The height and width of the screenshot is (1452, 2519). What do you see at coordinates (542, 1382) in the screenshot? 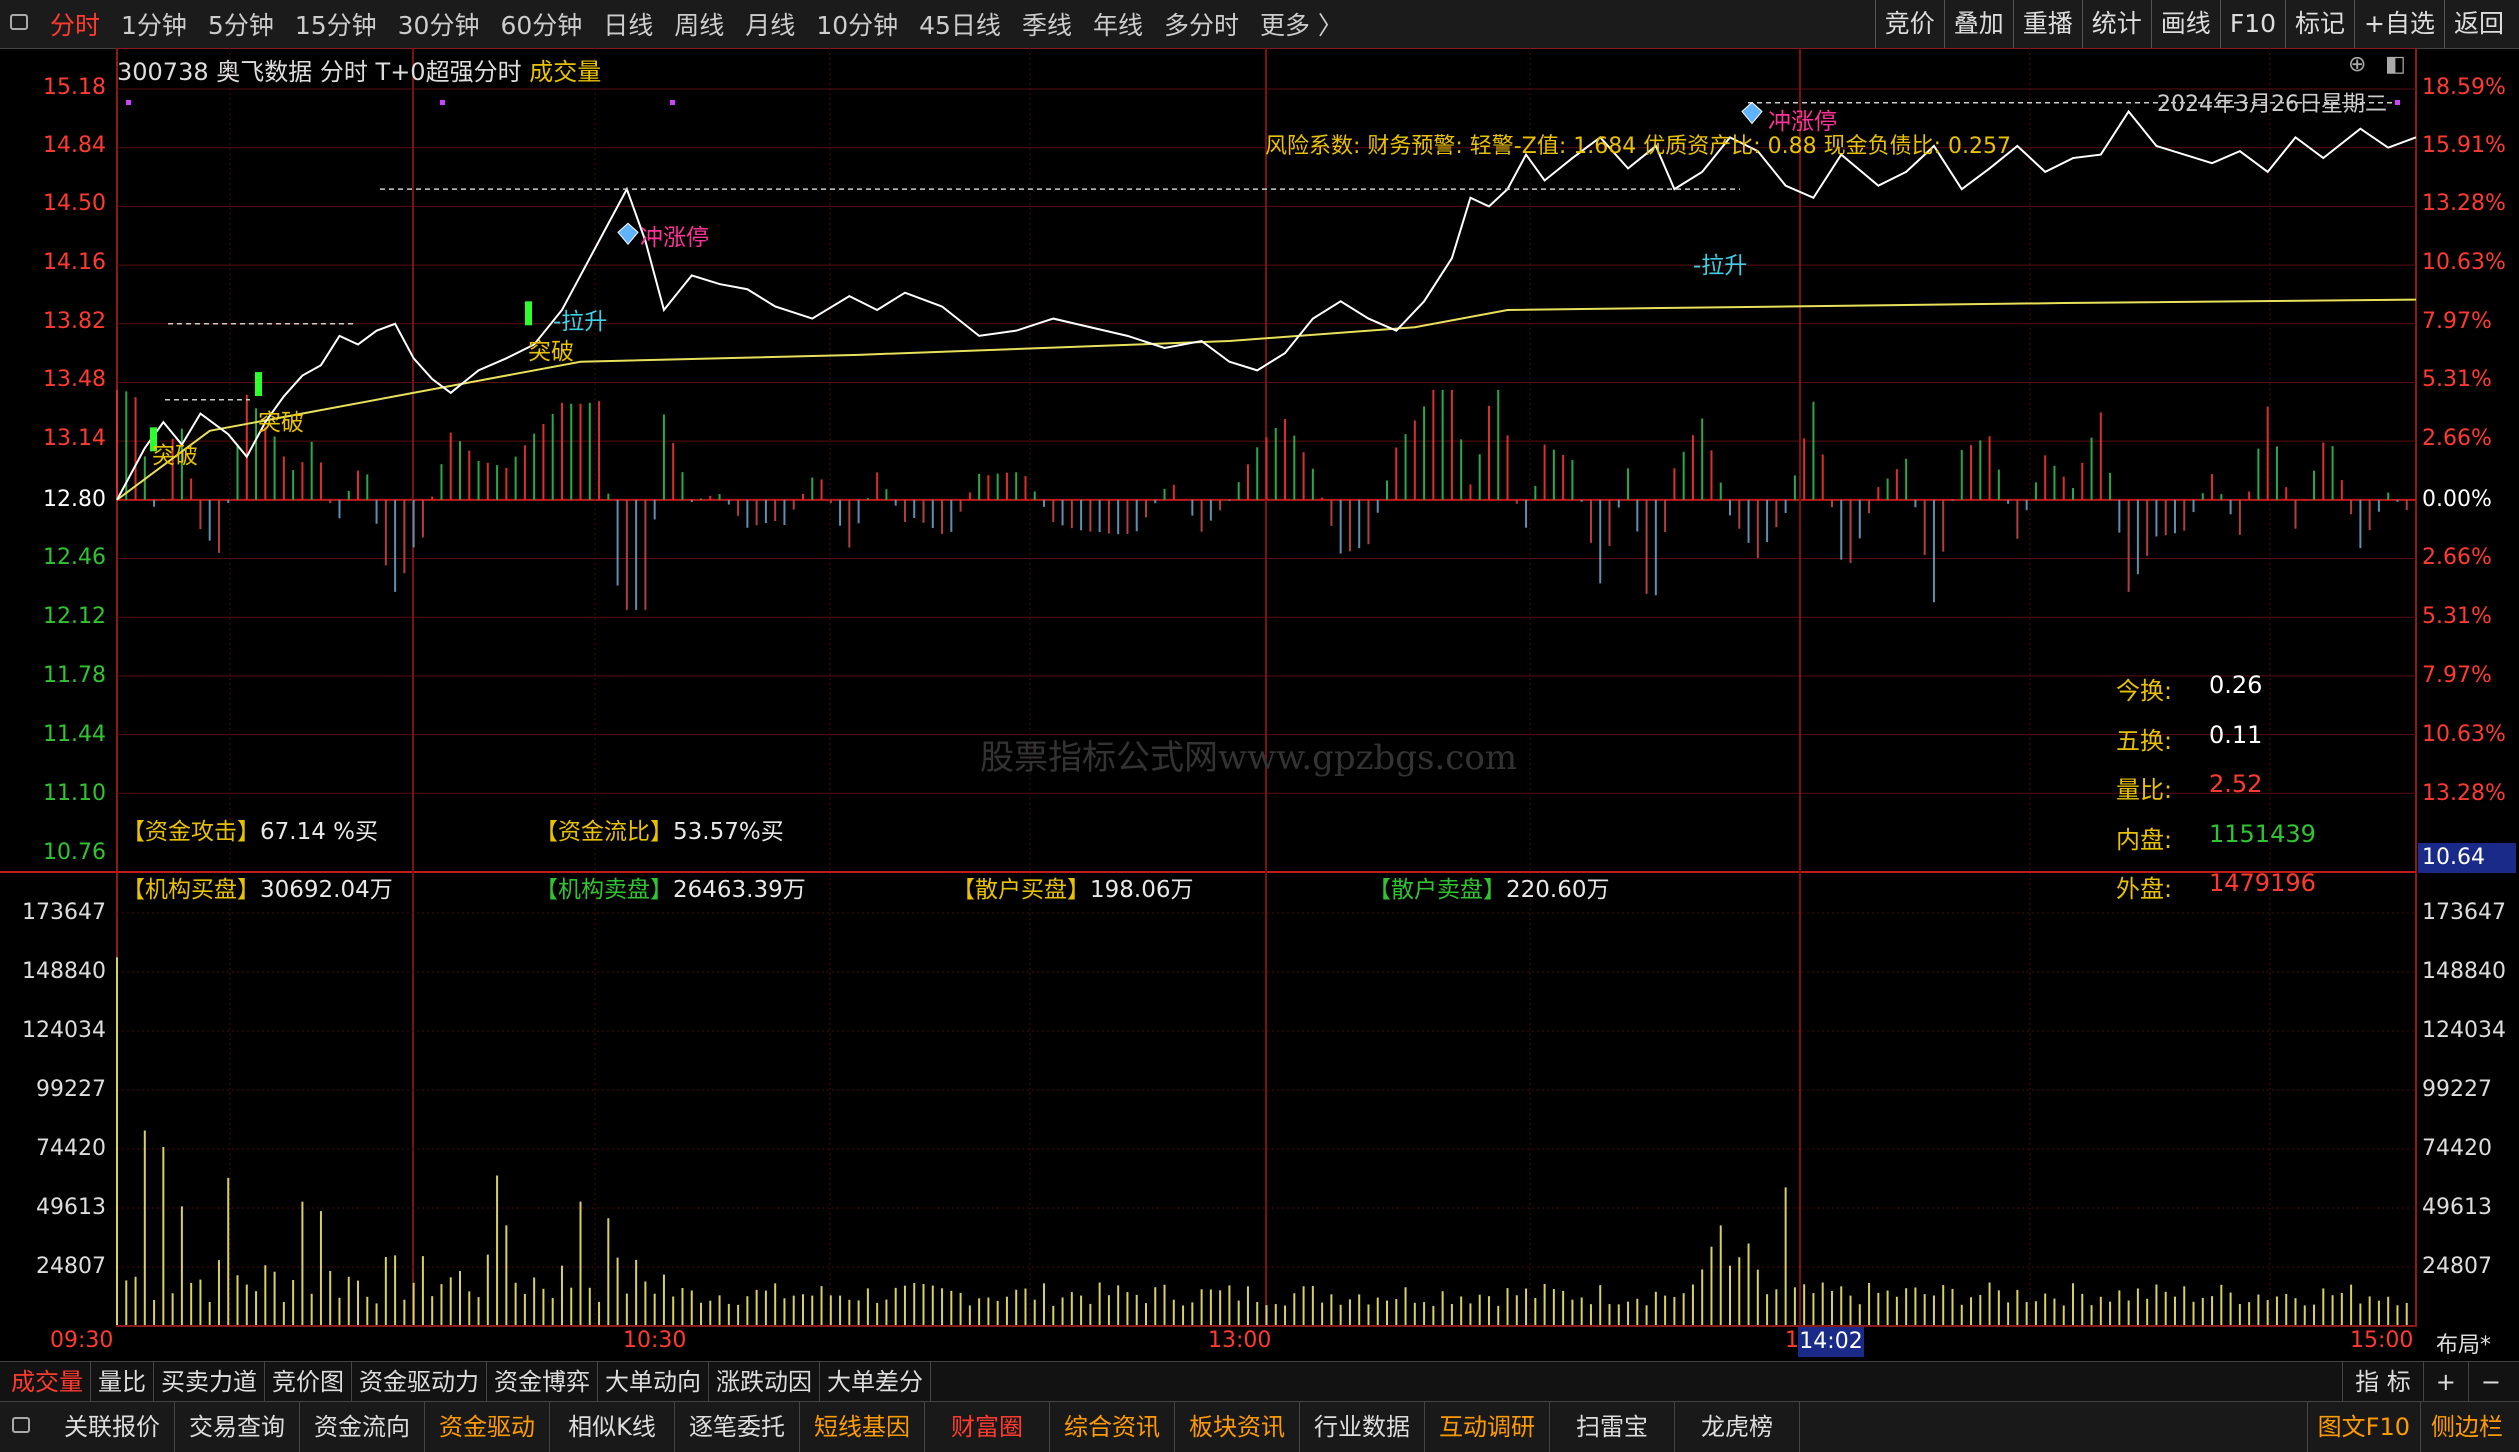
I see `indicator-tab: 资金博弈` at bounding box center [542, 1382].